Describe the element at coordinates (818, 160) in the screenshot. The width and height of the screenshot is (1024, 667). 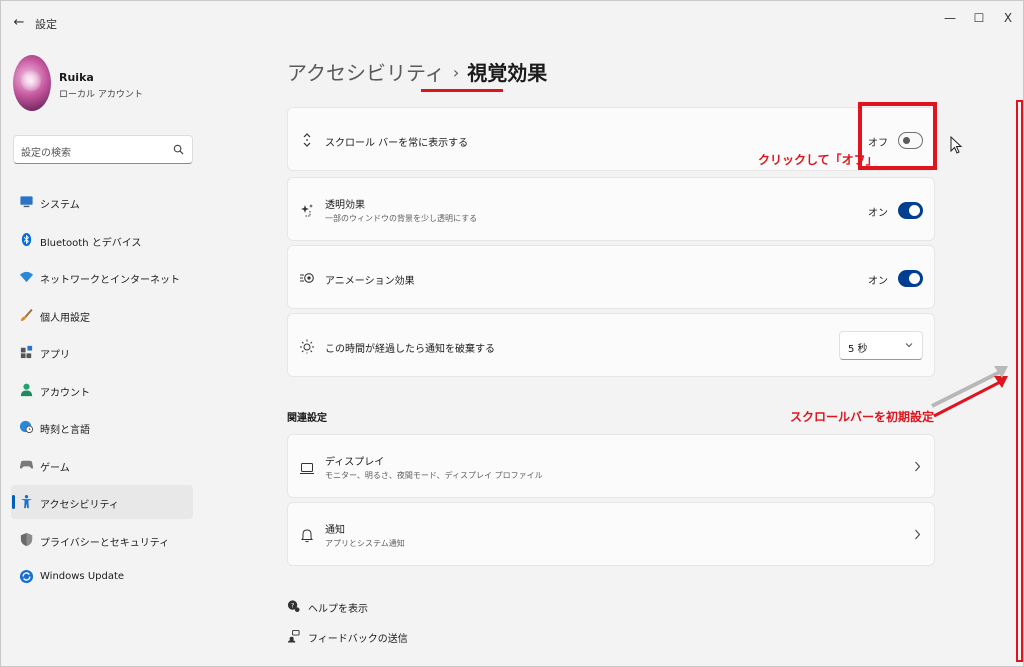
I see `annotation-click-off: クリックして「オフ」` at that location.